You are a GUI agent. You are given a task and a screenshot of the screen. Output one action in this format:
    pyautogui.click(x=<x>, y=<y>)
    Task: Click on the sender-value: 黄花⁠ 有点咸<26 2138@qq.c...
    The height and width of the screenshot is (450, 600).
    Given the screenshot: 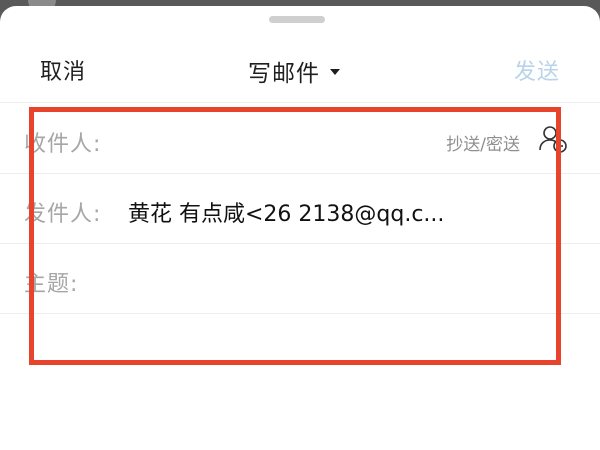 What is the action you would take?
    pyautogui.click(x=286, y=212)
    